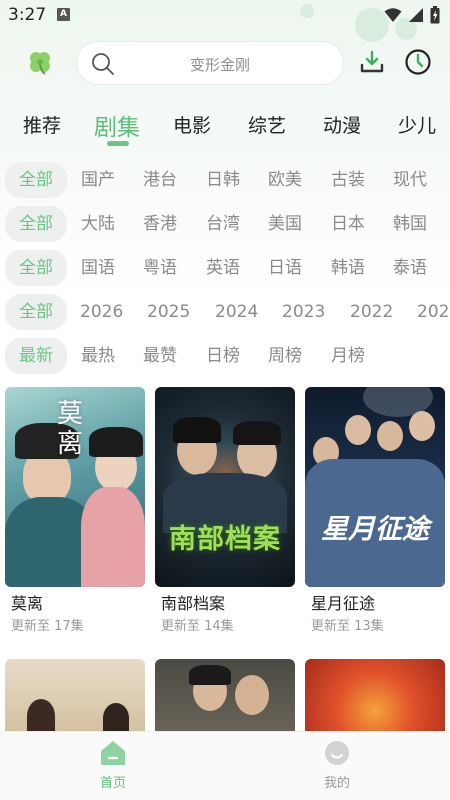 This screenshot has height=800, width=450. What do you see at coordinates (225, 16) in the screenshot?
I see `status-bar: 3:27 A` at bounding box center [225, 16].